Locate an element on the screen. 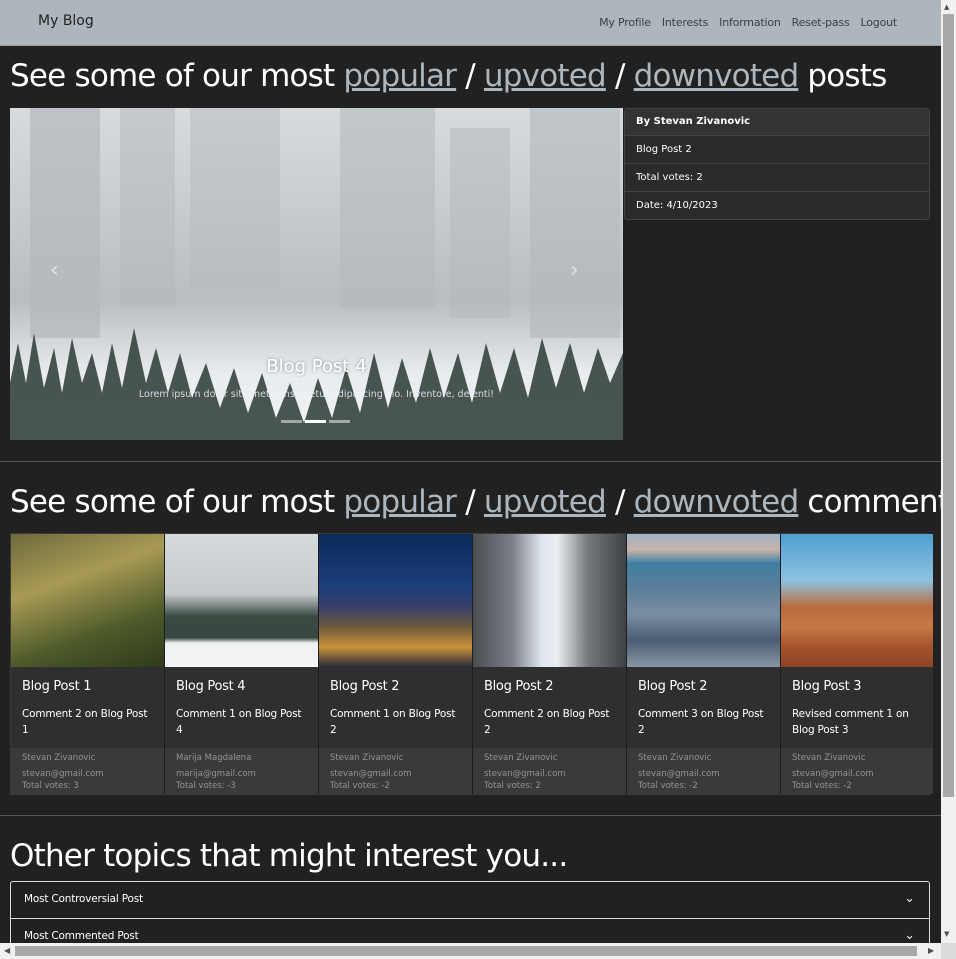 The image size is (956, 959). nav-reset-pass: Reset-pass is located at coordinates (821, 22).